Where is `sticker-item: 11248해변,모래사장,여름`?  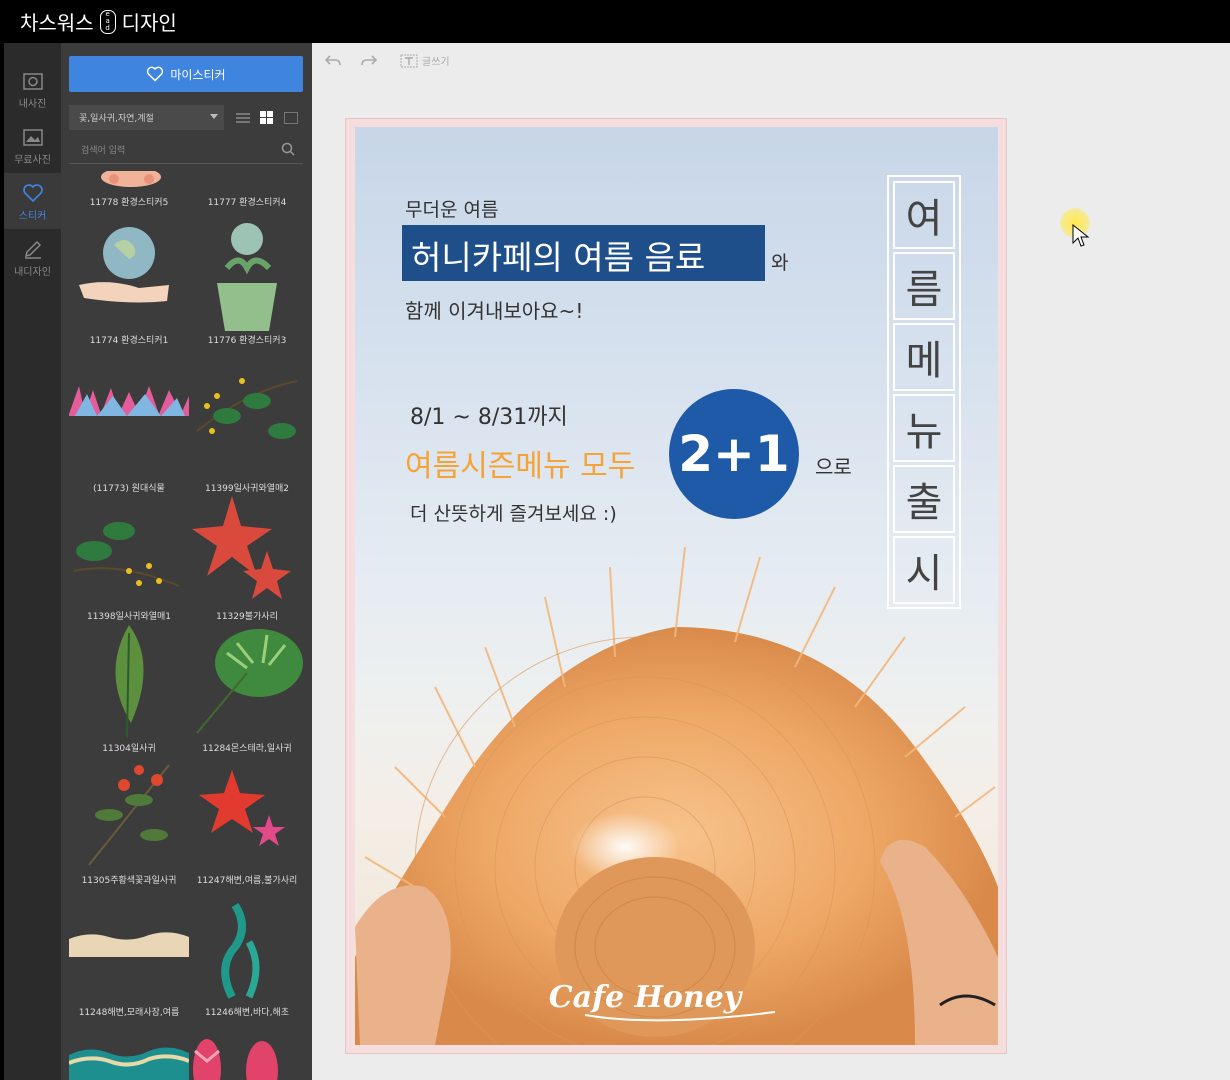 sticker-item: 11248해변,모래사장,여름 is located at coordinates (129, 953).